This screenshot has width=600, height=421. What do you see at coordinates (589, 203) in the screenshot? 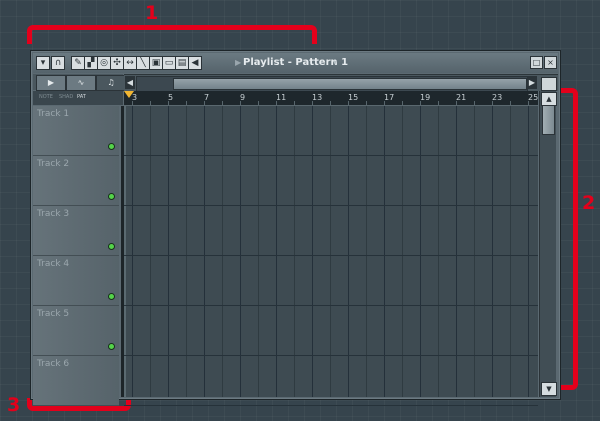
I see `annotation-number-2: 2` at bounding box center [589, 203].